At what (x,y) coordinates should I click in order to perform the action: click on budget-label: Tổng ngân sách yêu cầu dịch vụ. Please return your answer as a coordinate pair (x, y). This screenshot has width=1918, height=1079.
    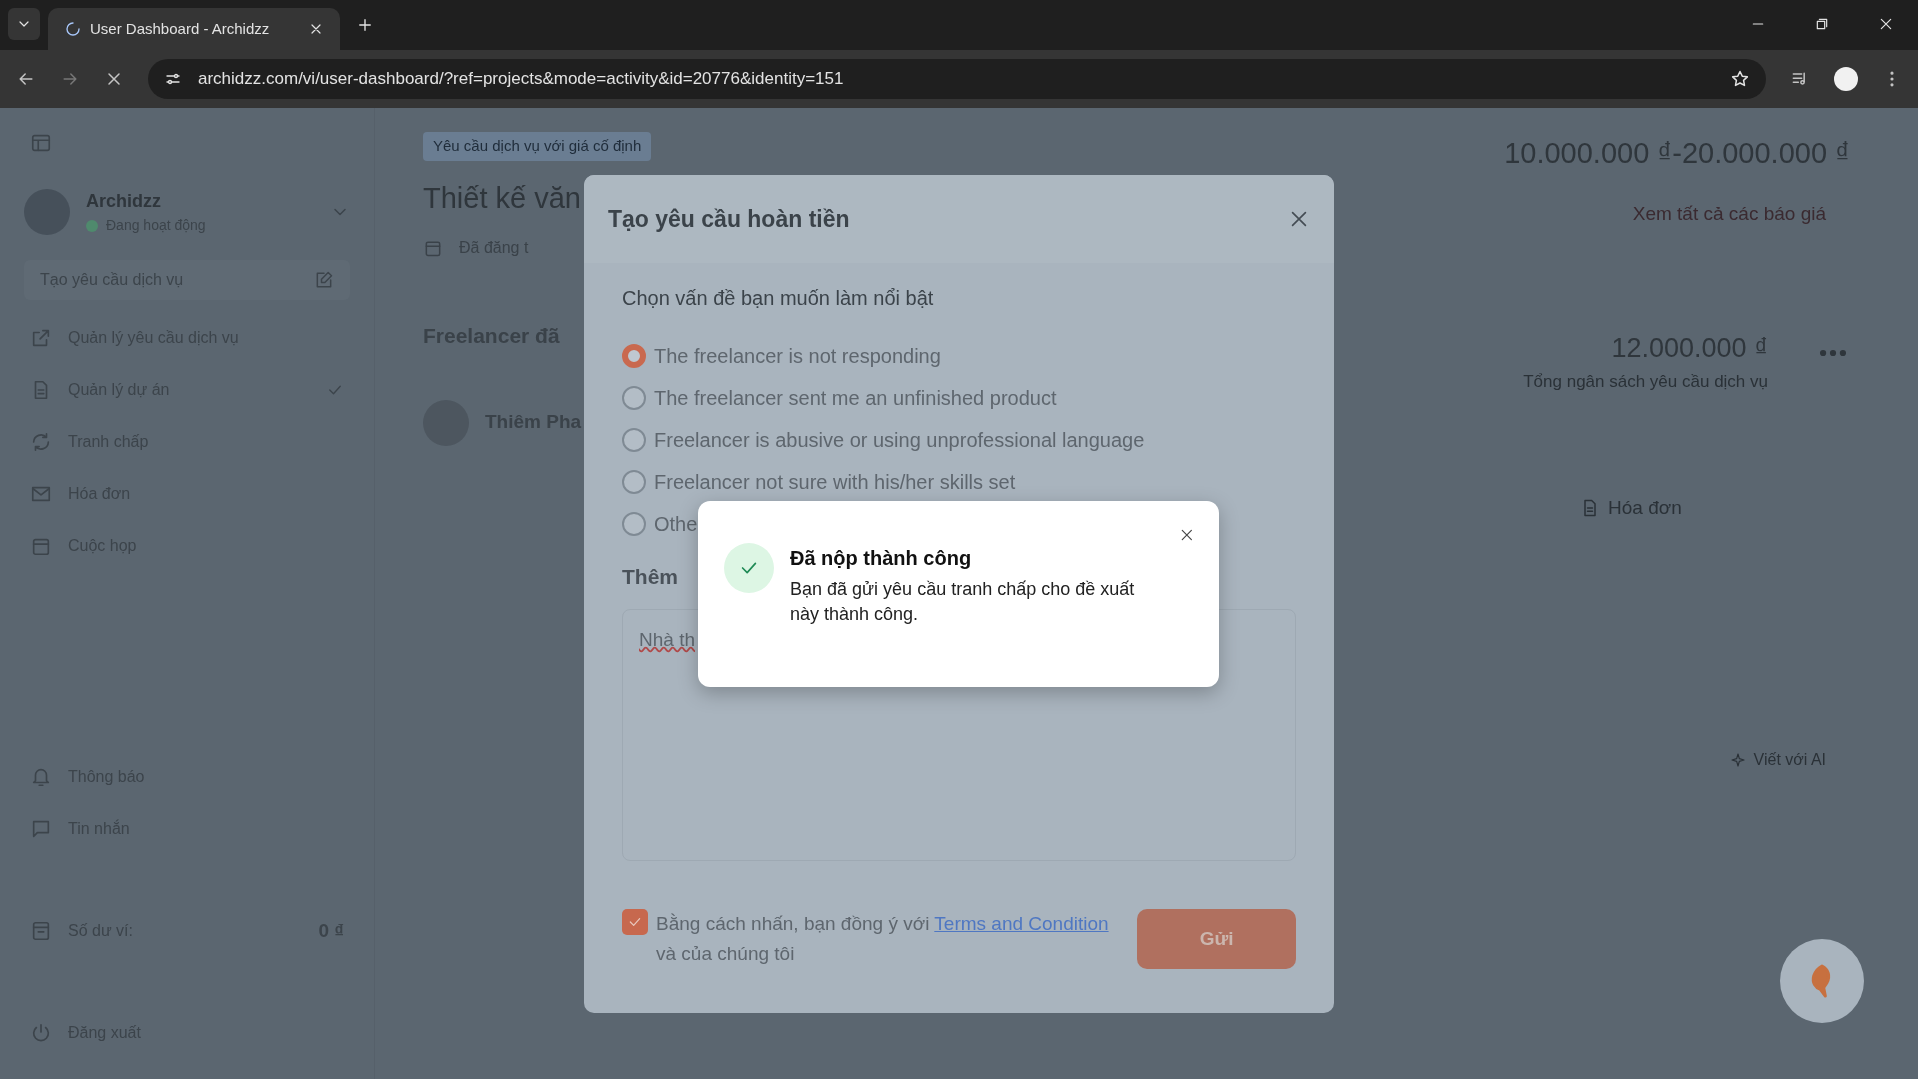
    Looking at the image, I should click on (1645, 381).